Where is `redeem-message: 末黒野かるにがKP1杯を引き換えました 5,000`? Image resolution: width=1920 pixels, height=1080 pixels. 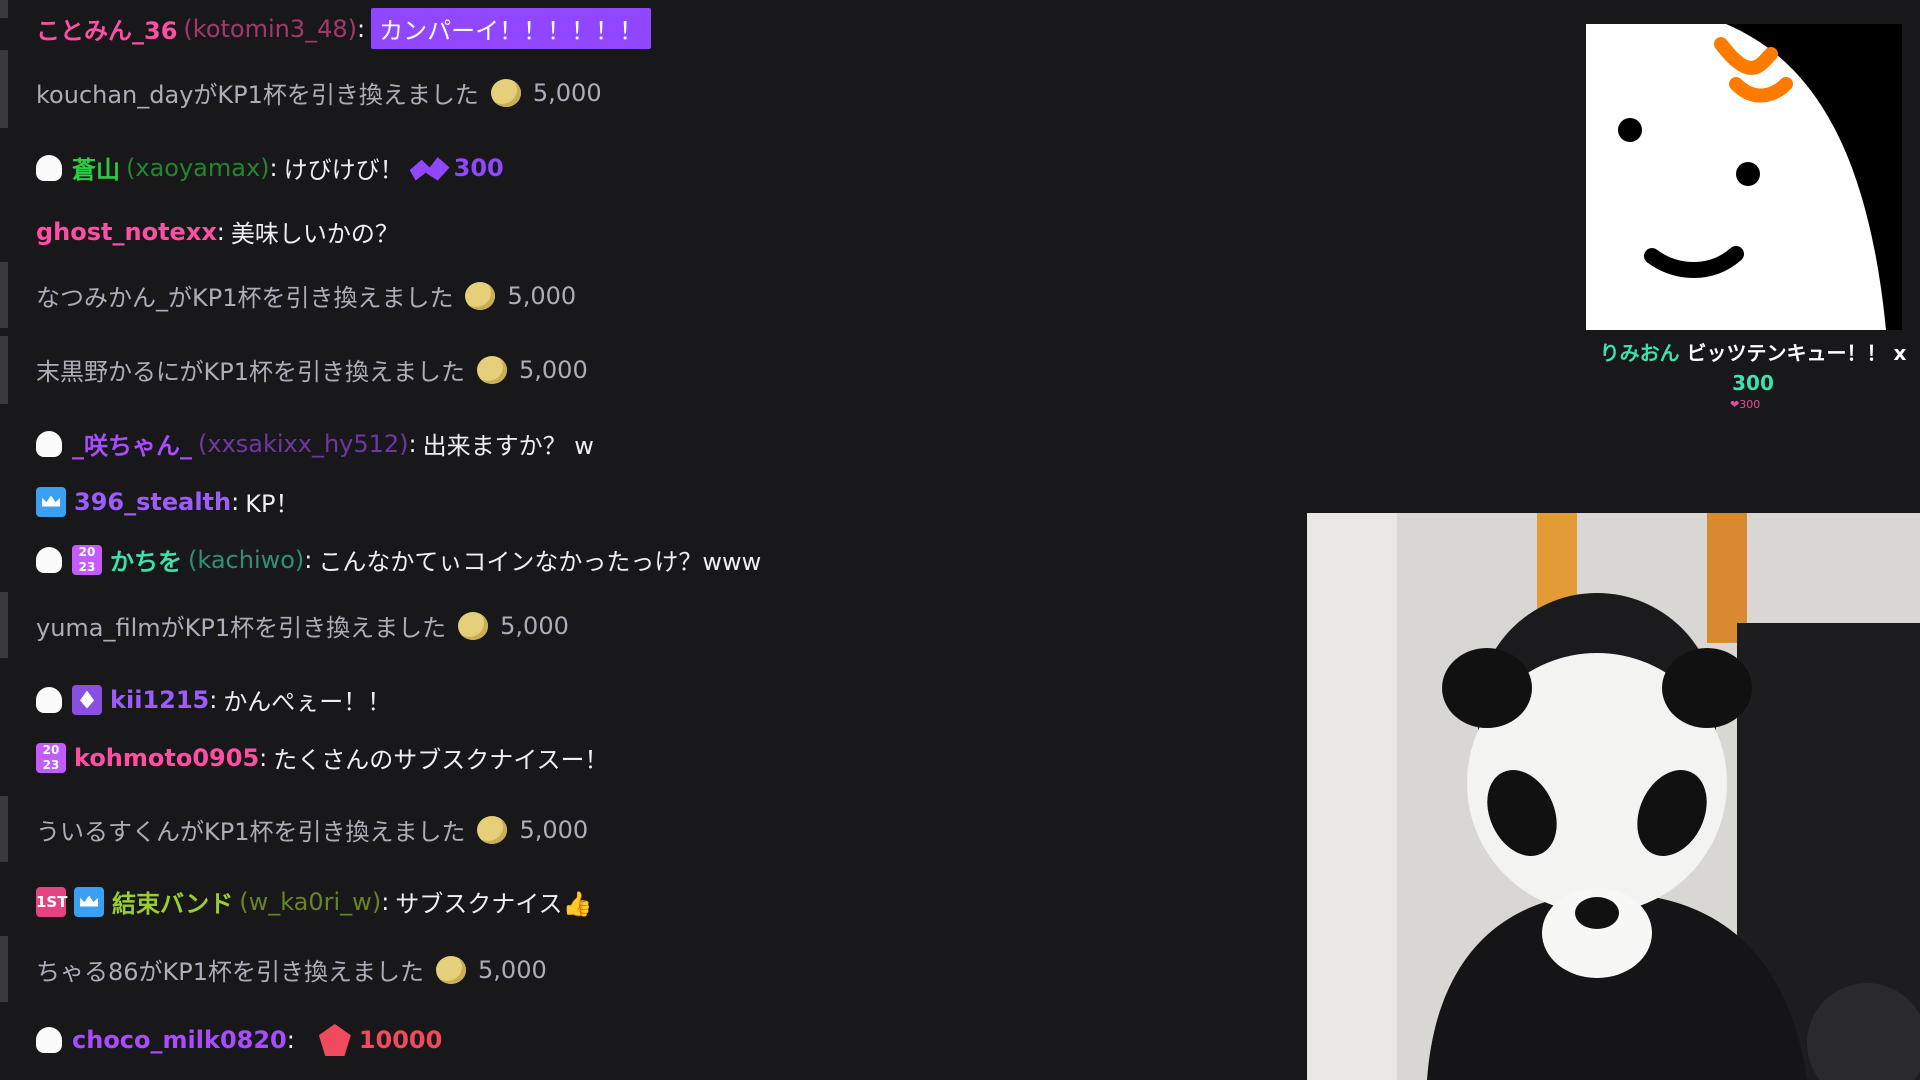 redeem-message: 末黒野かるにがKP1杯を引き換えました 5,000 is located at coordinates (312, 369).